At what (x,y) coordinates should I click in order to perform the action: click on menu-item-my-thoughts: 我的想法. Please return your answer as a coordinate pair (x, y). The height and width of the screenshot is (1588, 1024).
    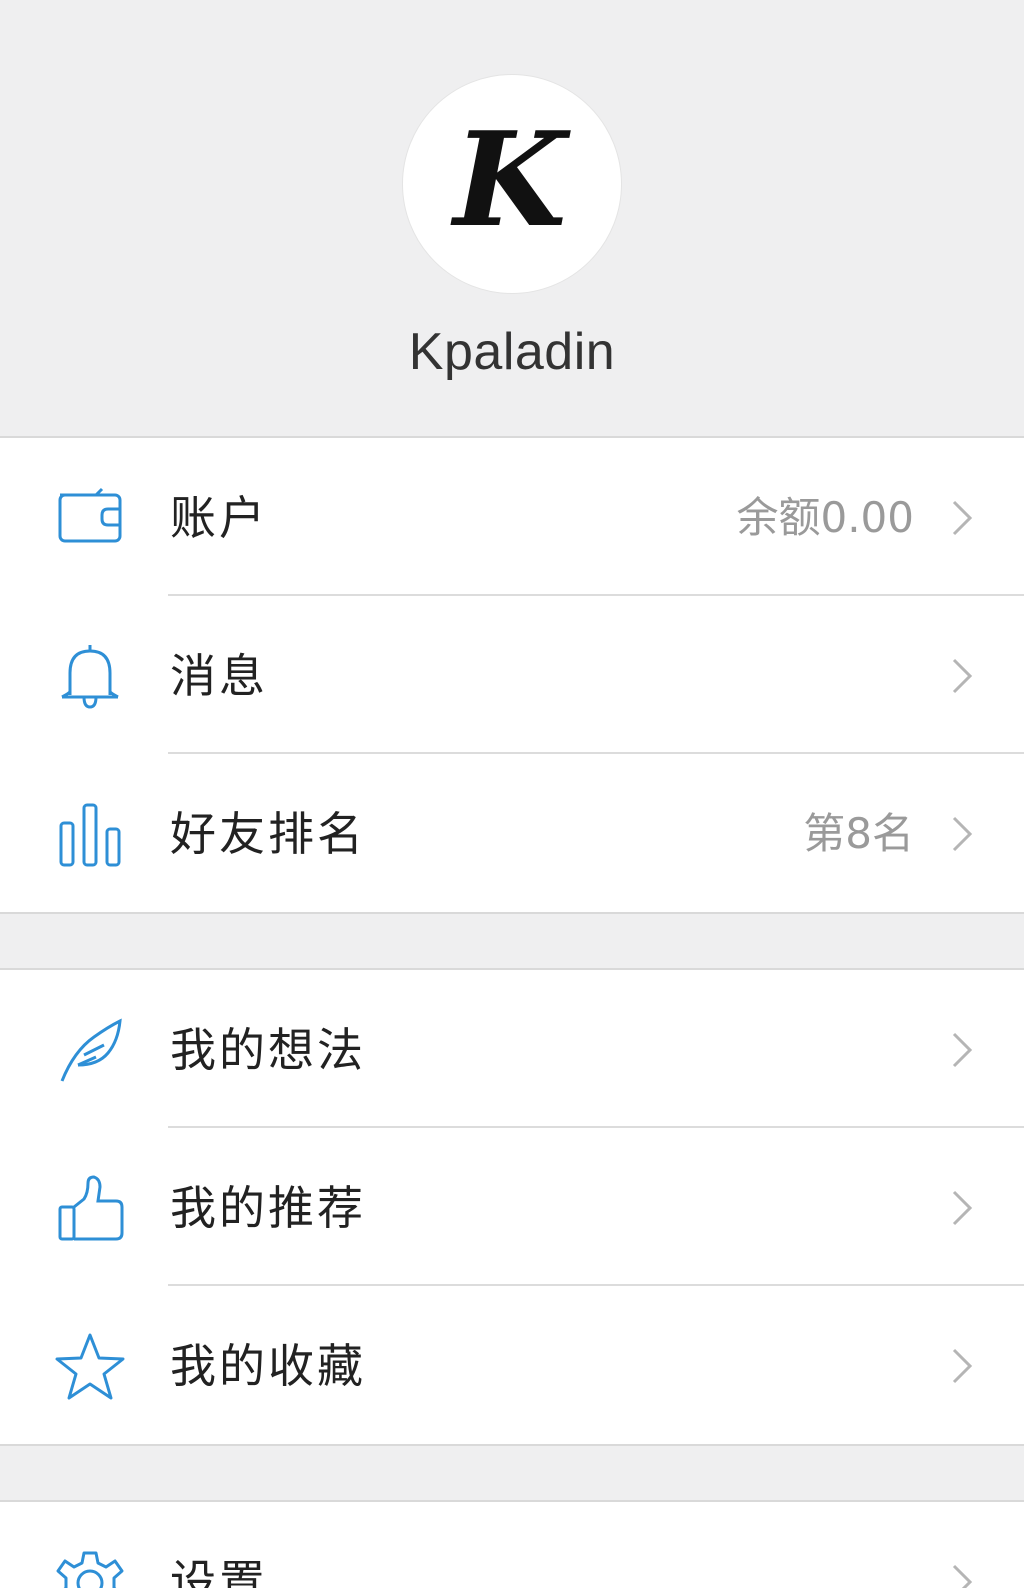
    Looking at the image, I should click on (512, 1049).